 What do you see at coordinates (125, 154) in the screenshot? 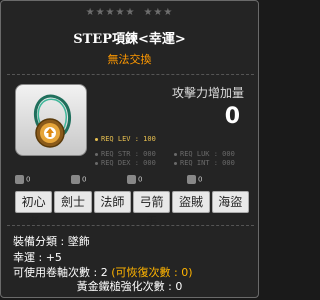
I see `req-str: REQ STR : 000` at bounding box center [125, 154].